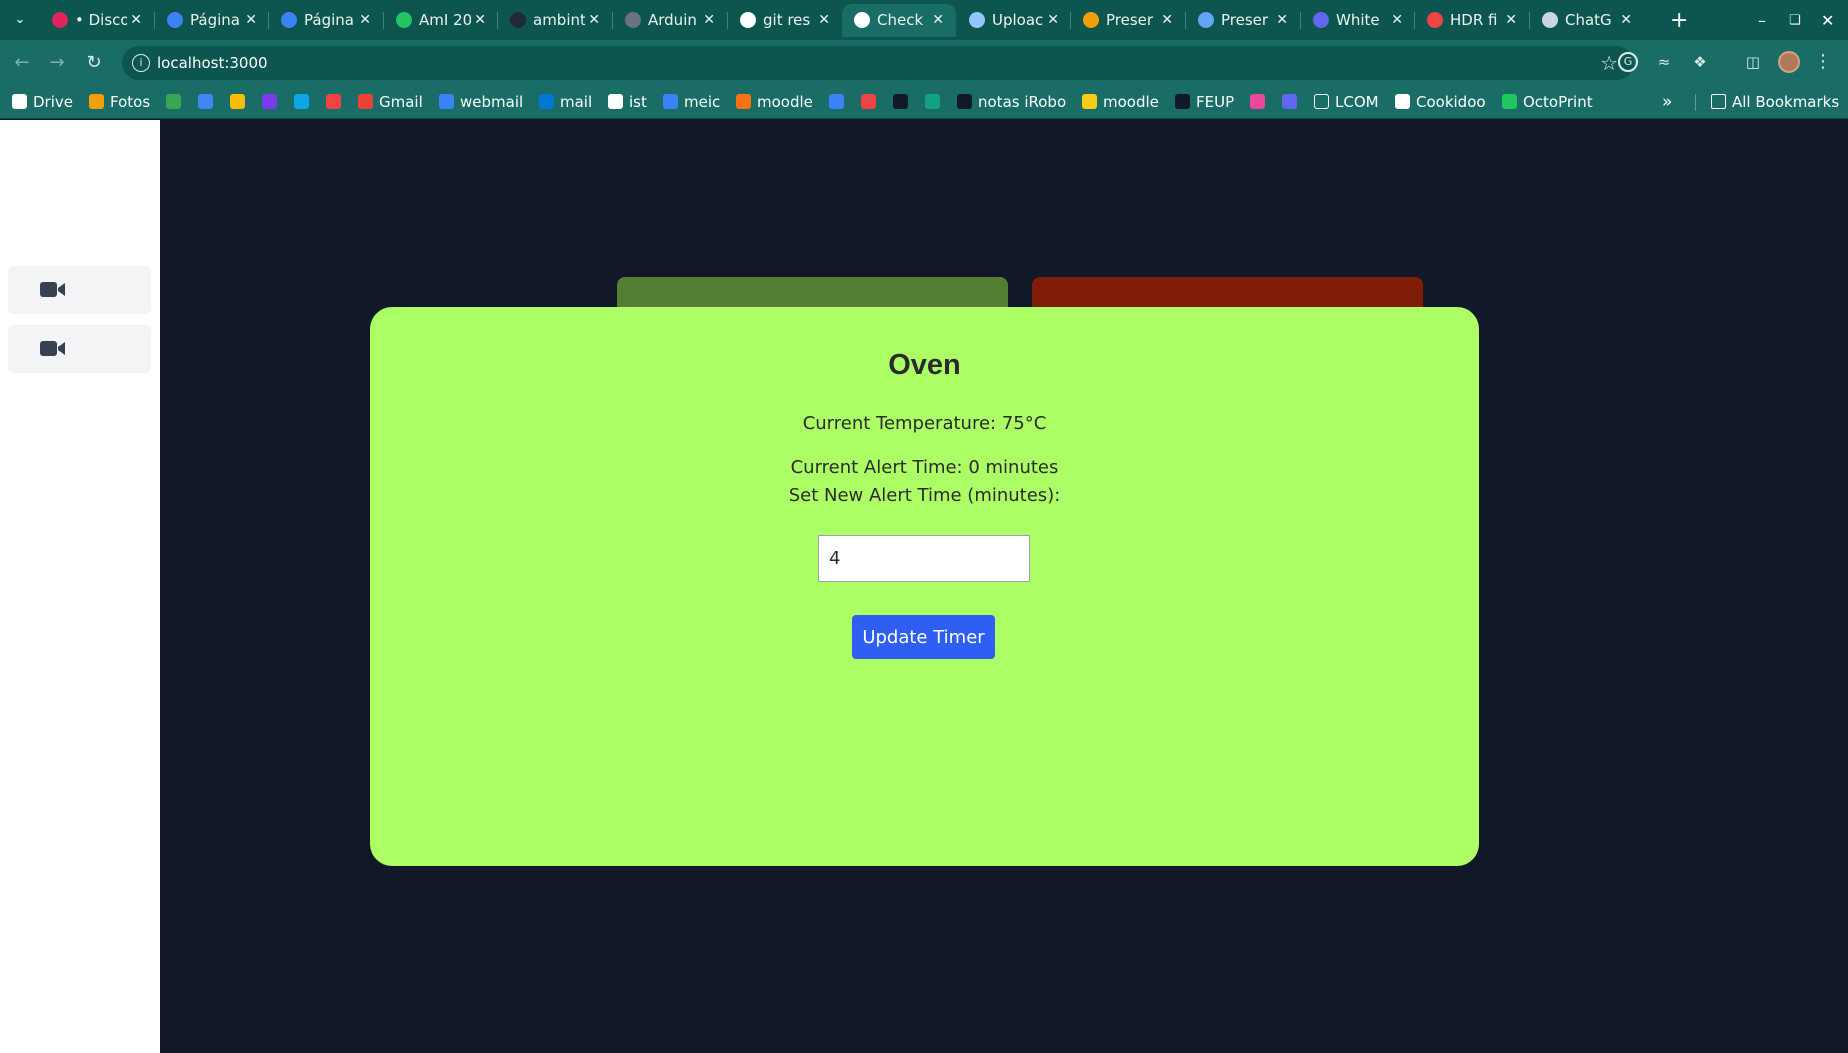 This screenshot has width=1848, height=1053. What do you see at coordinates (1014, 20) in the screenshot?
I see `browser-tab: Uploac ✕` at bounding box center [1014, 20].